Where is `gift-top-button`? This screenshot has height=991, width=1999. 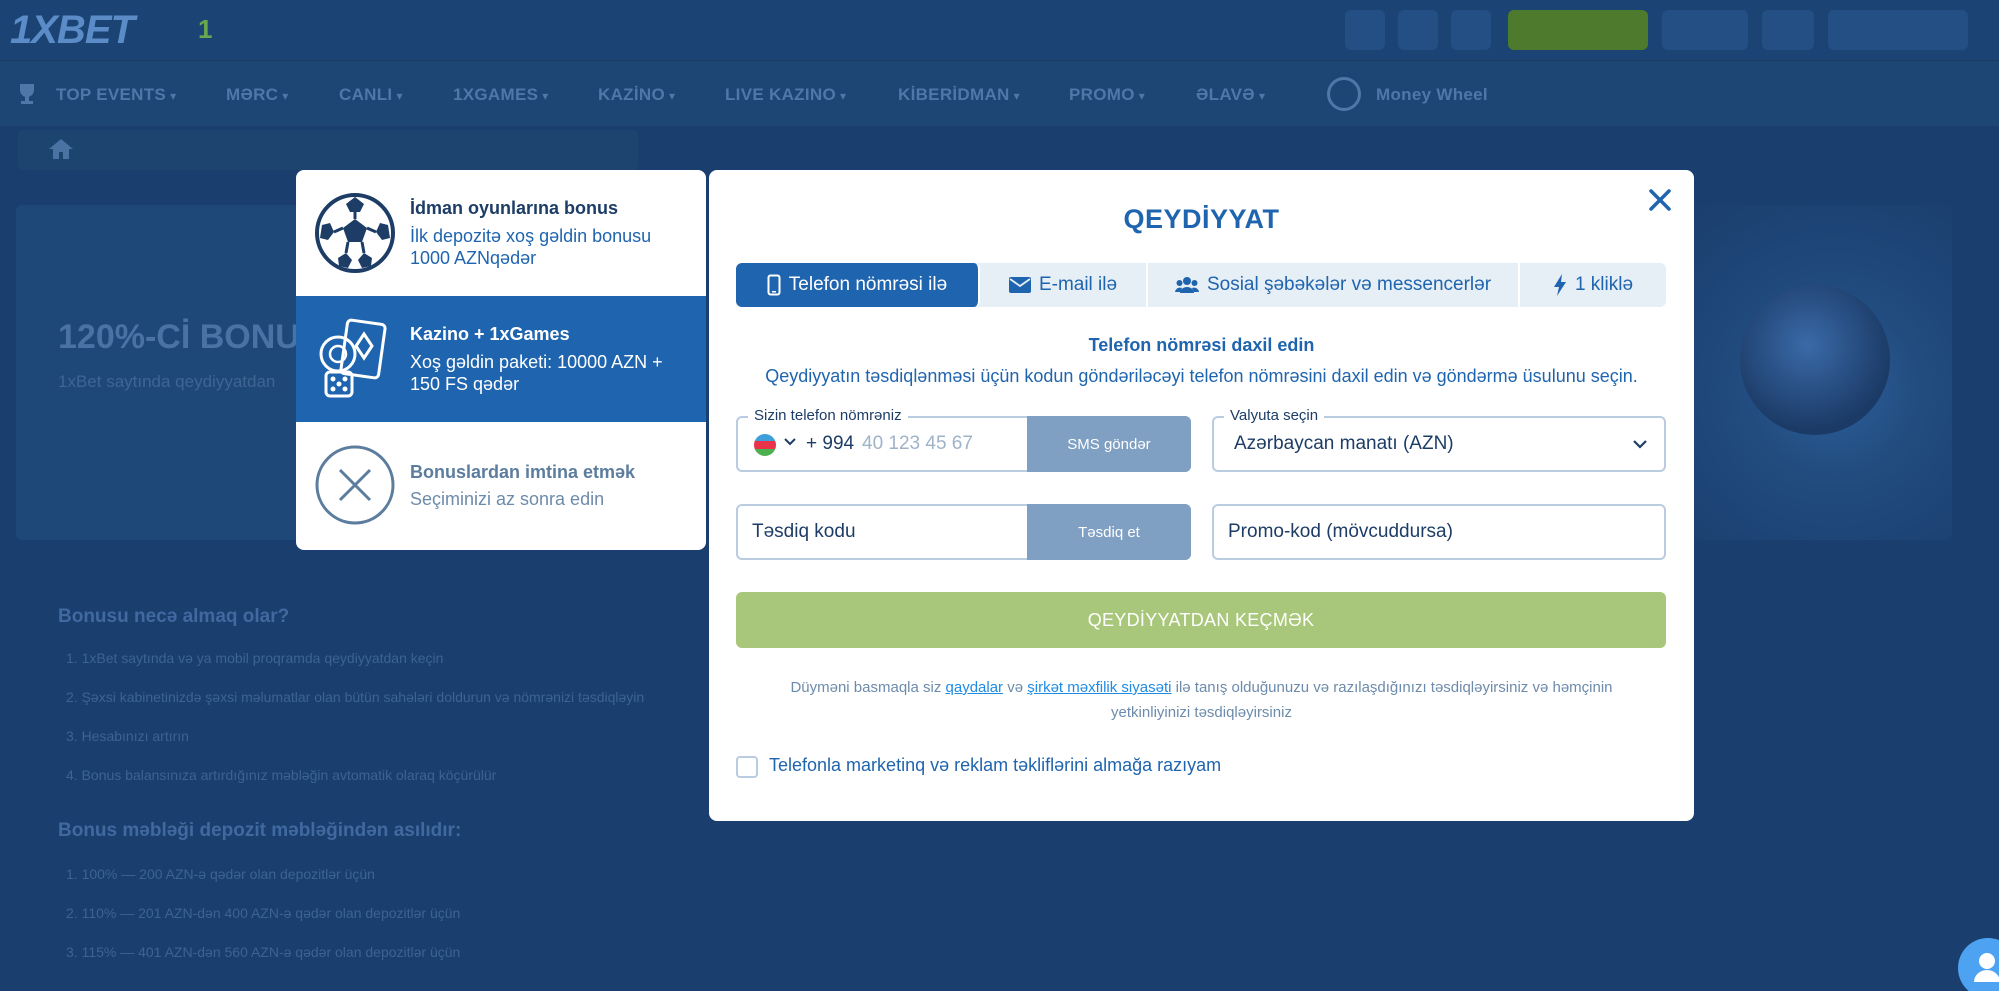 gift-top-button is located at coordinates (1471, 30).